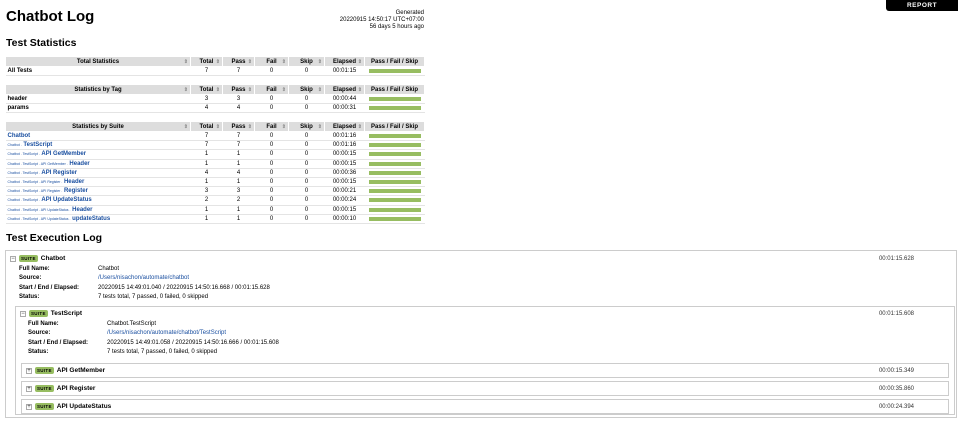 The width and height of the screenshot is (960, 423). I want to click on suite-child-header: + SUITE API GetMember, so click(65, 370).